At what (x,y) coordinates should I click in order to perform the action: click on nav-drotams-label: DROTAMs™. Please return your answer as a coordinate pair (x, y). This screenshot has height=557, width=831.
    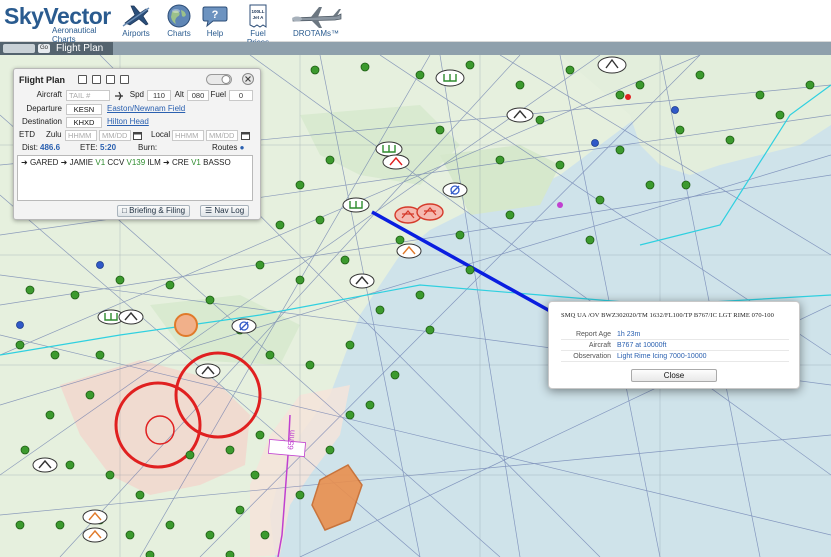
    Looking at the image, I should click on (316, 33).